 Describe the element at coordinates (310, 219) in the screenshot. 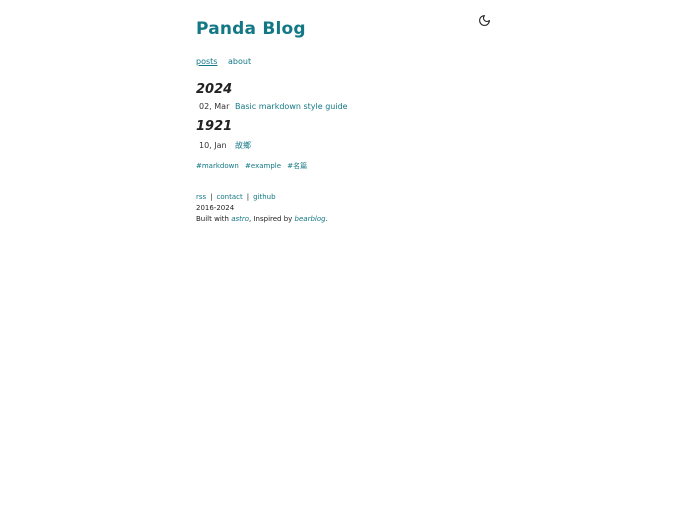

I see `bearblog-link: bearblog` at that location.